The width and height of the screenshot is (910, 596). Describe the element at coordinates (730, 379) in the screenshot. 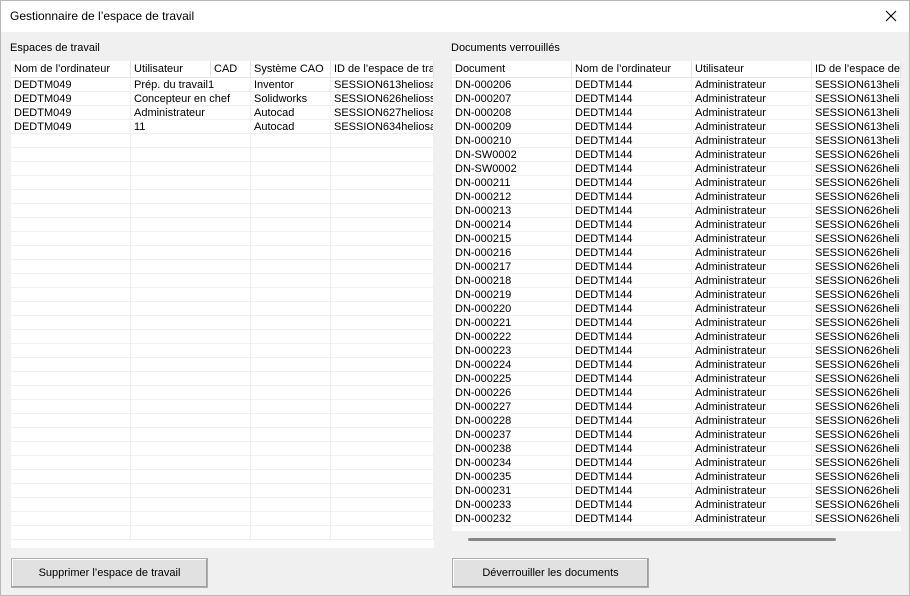

I see `documents-cell-text: Administrateur` at that location.